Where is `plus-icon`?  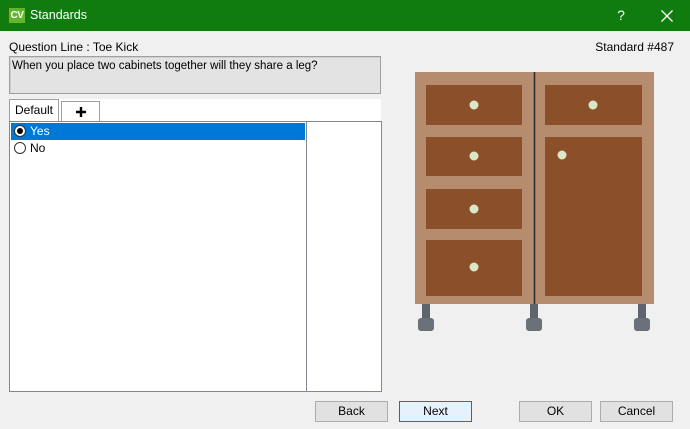 plus-icon is located at coordinates (81, 112).